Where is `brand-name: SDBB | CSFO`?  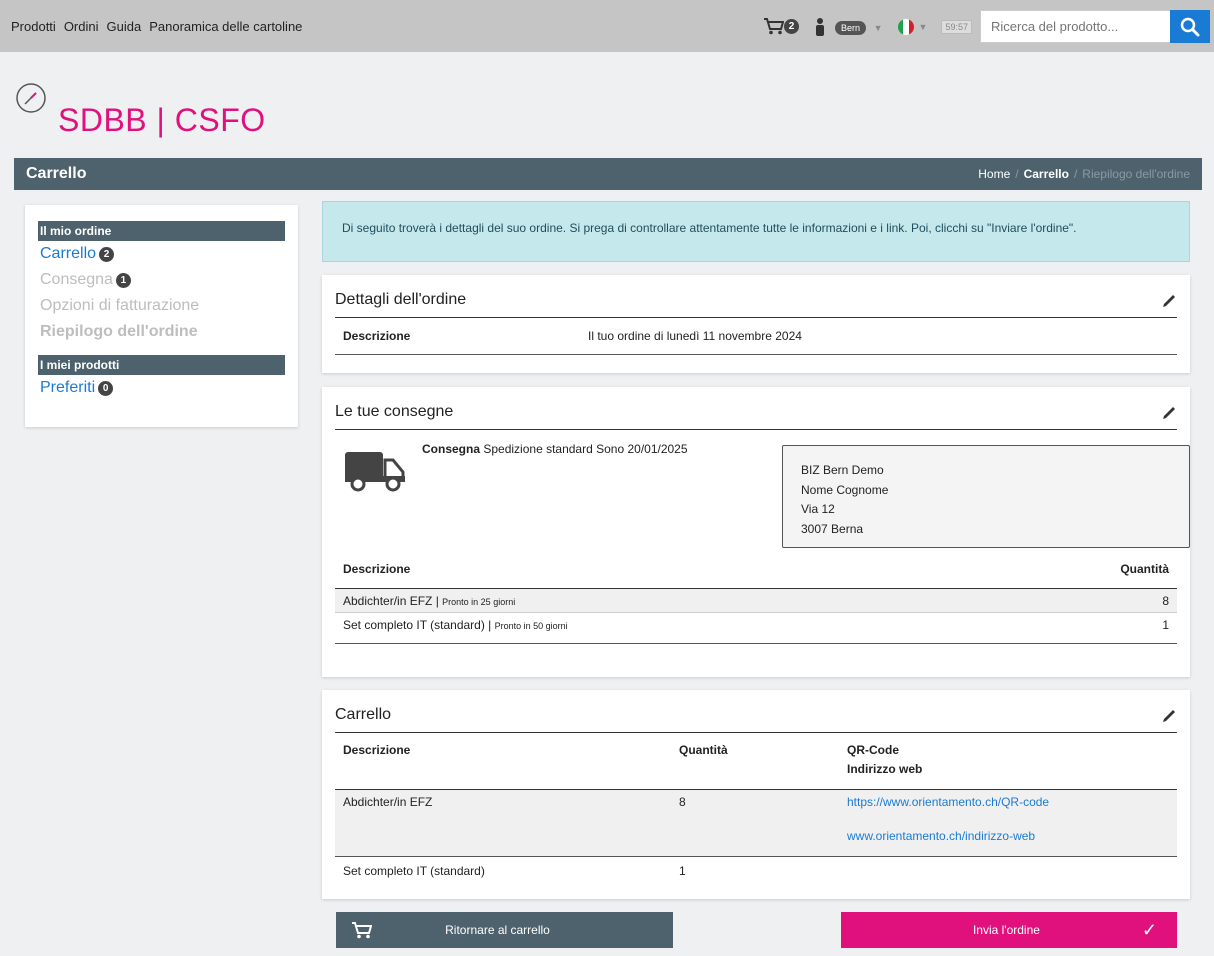 brand-name: SDBB | CSFO is located at coordinates (162, 120).